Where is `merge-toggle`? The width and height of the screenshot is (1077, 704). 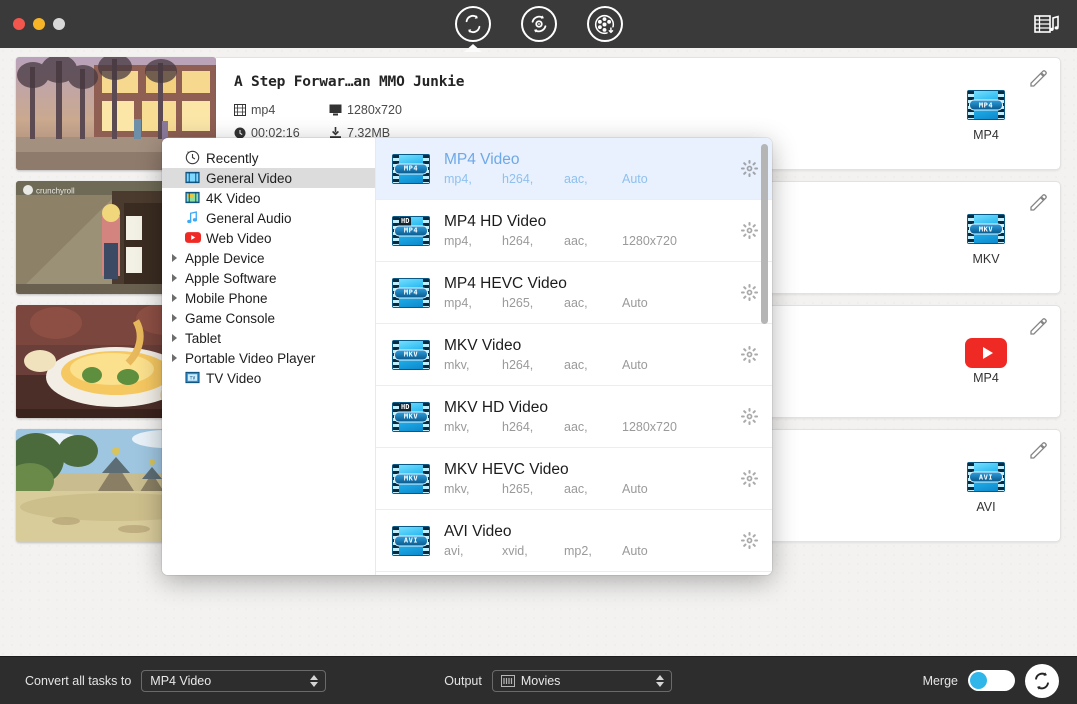 merge-toggle is located at coordinates (991, 680).